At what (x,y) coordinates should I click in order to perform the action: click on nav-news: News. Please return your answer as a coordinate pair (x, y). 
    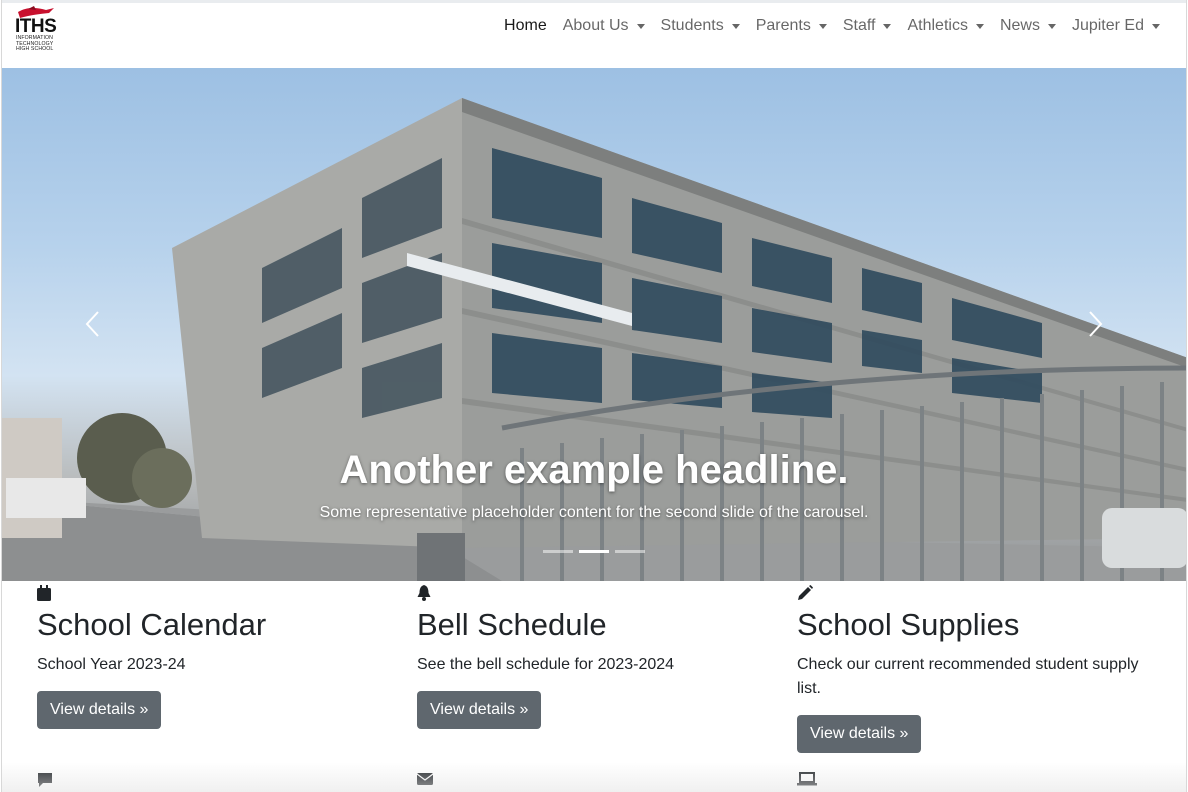
    Looking at the image, I should click on (1028, 26).